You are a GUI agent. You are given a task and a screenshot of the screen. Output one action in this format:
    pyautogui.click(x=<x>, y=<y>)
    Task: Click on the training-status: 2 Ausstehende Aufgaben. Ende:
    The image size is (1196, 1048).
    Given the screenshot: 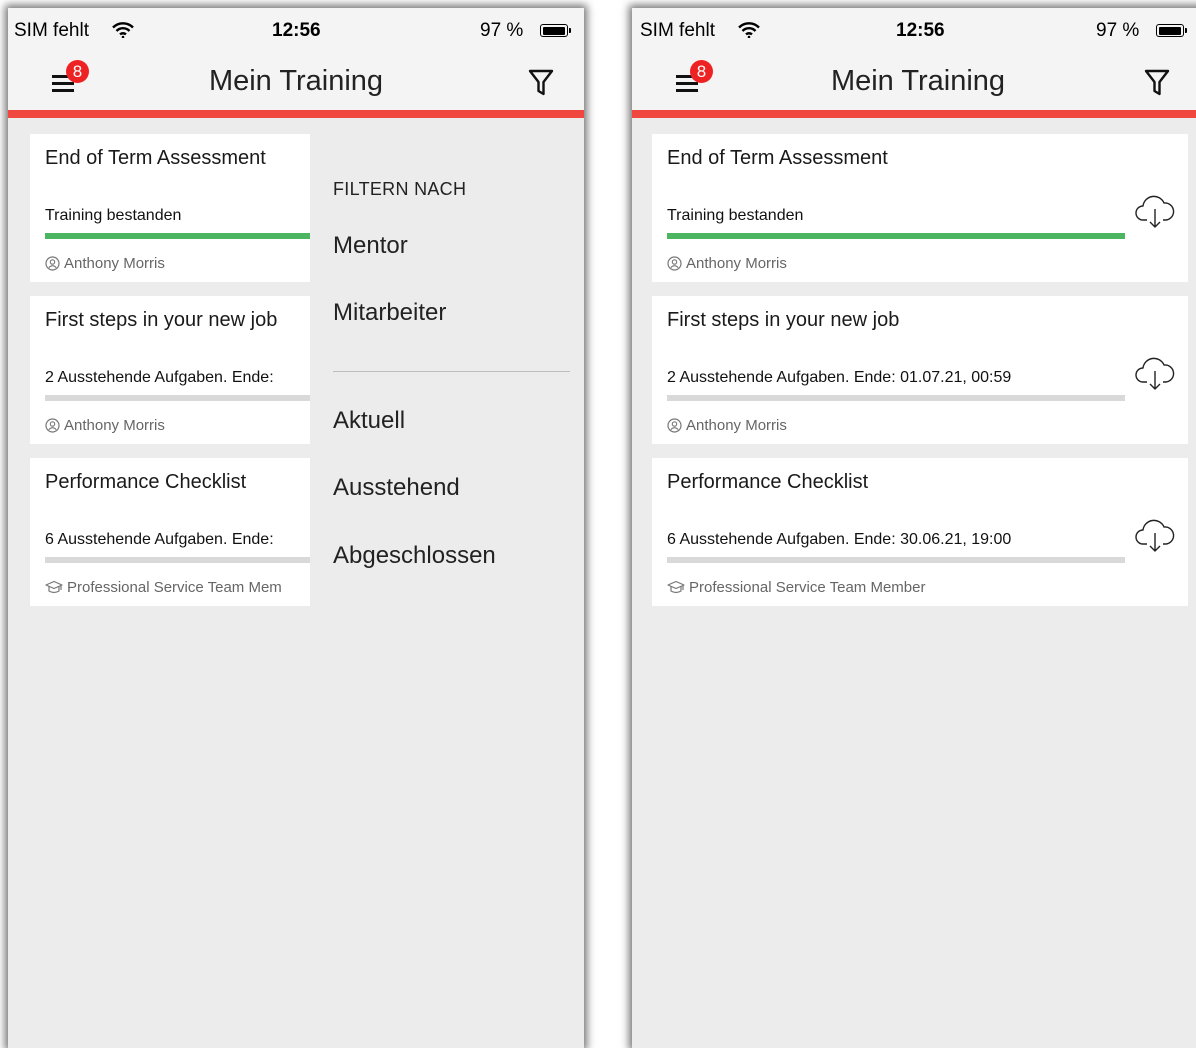 What is the action you would take?
    pyautogui.click(x=159, y=377)
    